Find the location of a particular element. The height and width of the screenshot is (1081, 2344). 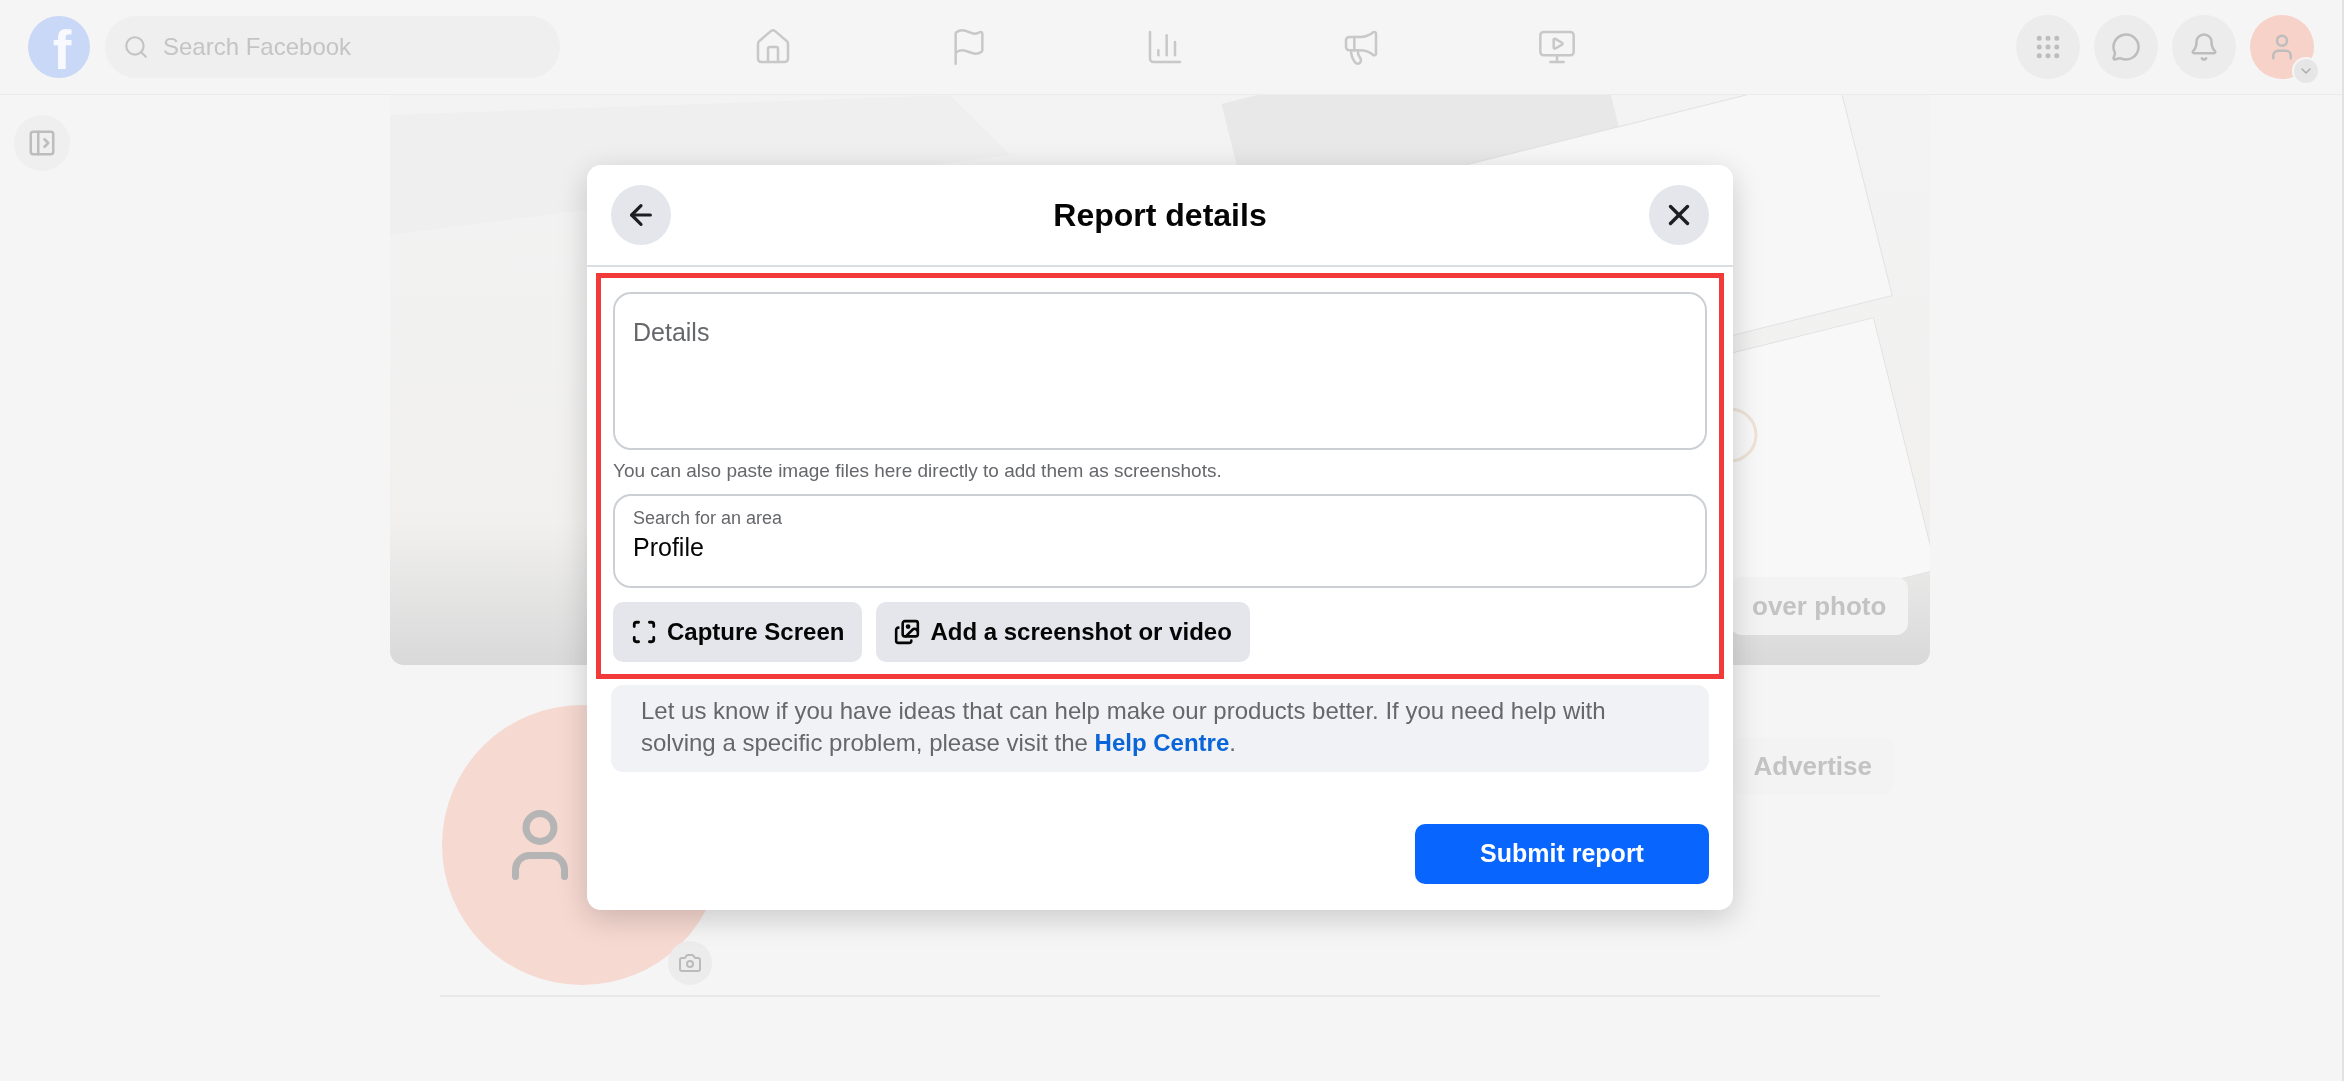

capture-screen-button: Capture Screen is located at coordinates (738, 632).